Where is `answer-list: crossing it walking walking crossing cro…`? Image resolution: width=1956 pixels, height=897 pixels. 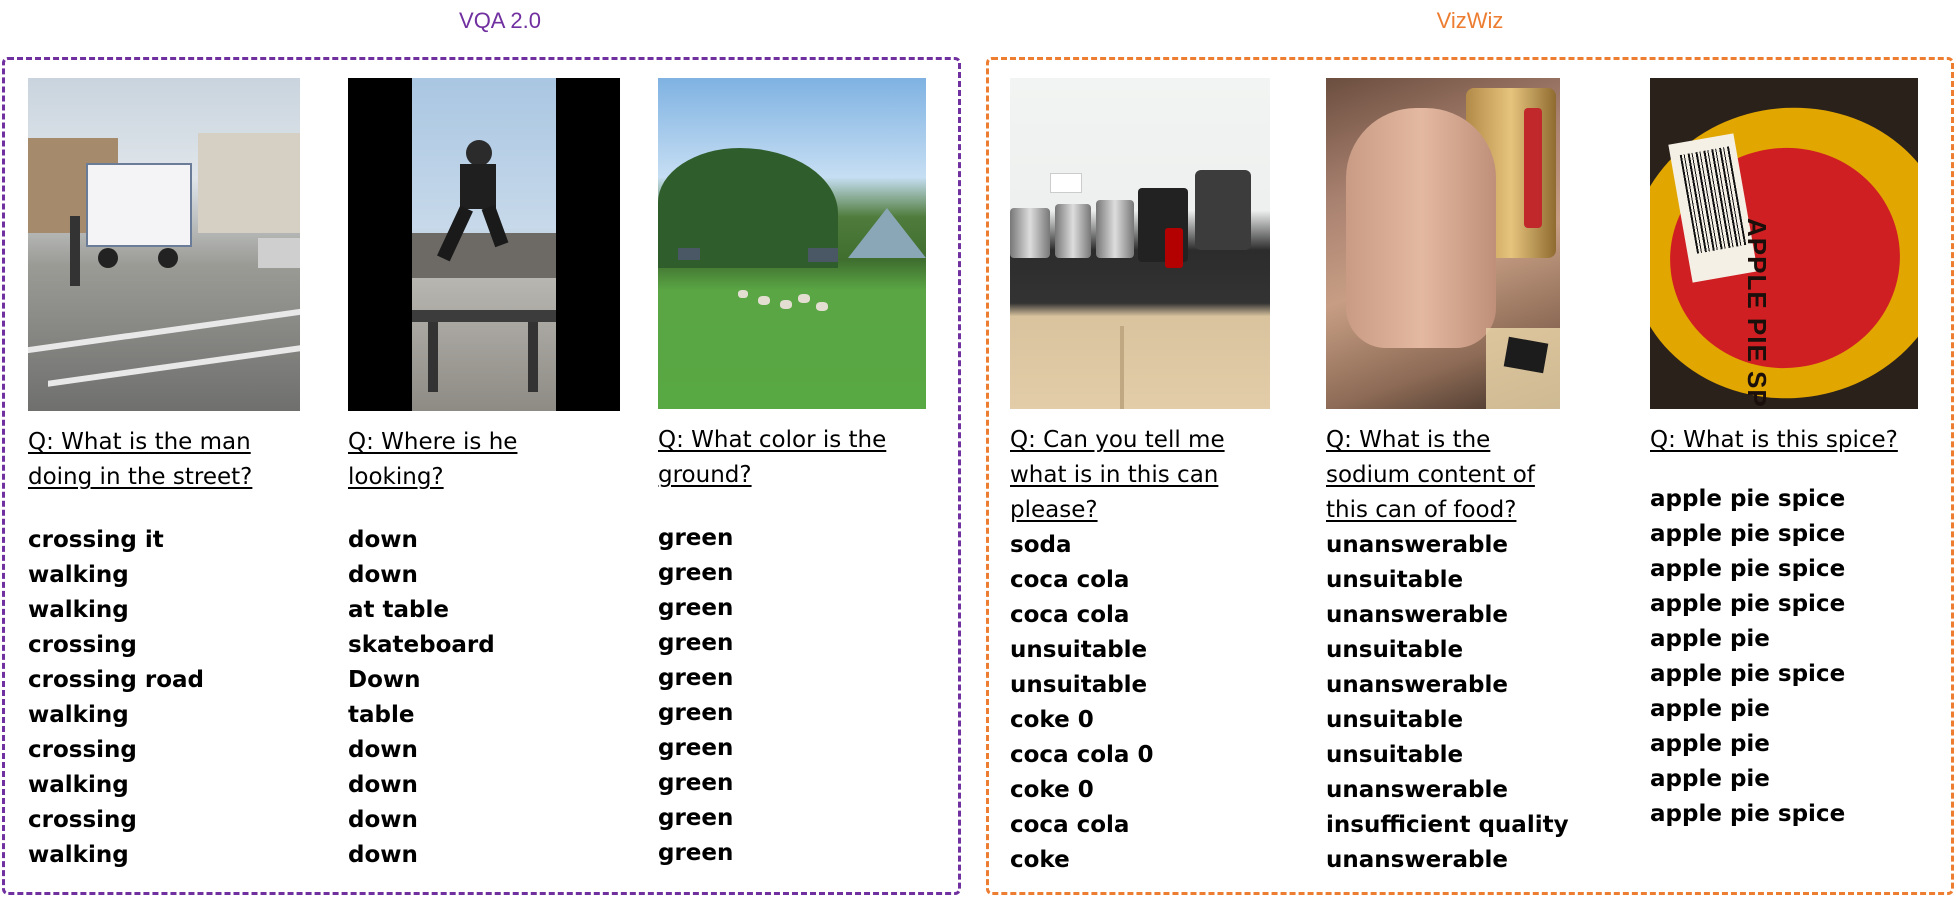
answer-list: crossing it walking walking crossing cro… is located at coordinates (169, 698).